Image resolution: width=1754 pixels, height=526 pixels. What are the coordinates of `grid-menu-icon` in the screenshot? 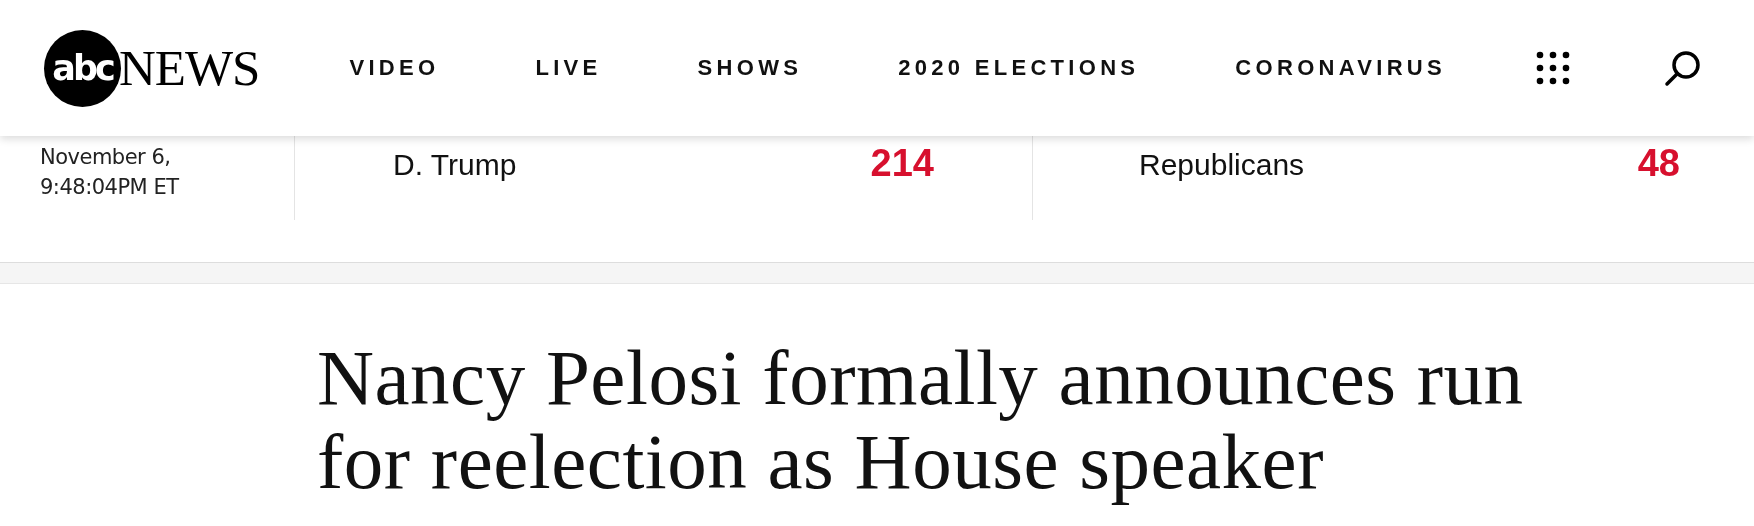 It's located at (1553, 68).